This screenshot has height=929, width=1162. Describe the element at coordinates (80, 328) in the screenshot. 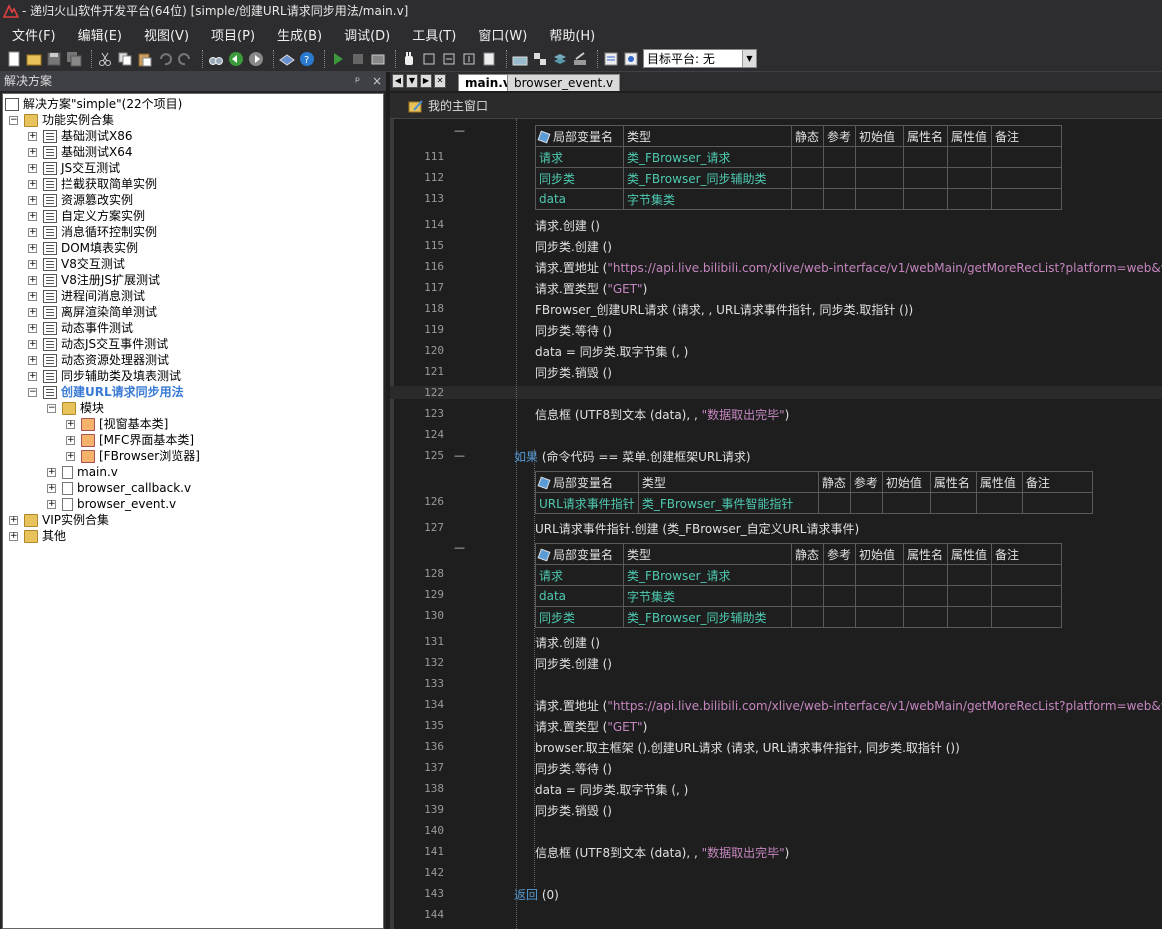

I see `tree-node: + 动态事件测试` at that location.